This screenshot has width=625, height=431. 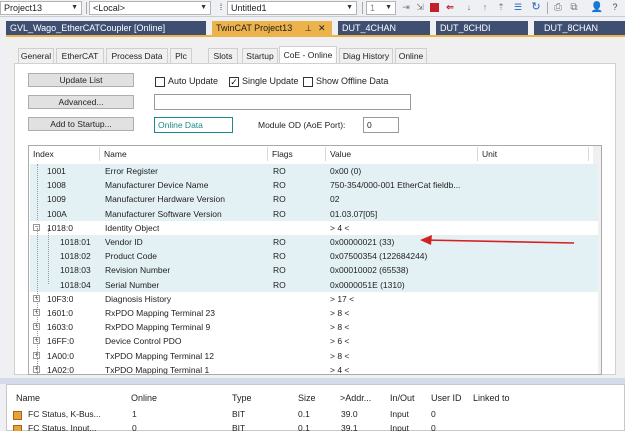 I want to click on help-icon: ?, so click(x=615, y=7).